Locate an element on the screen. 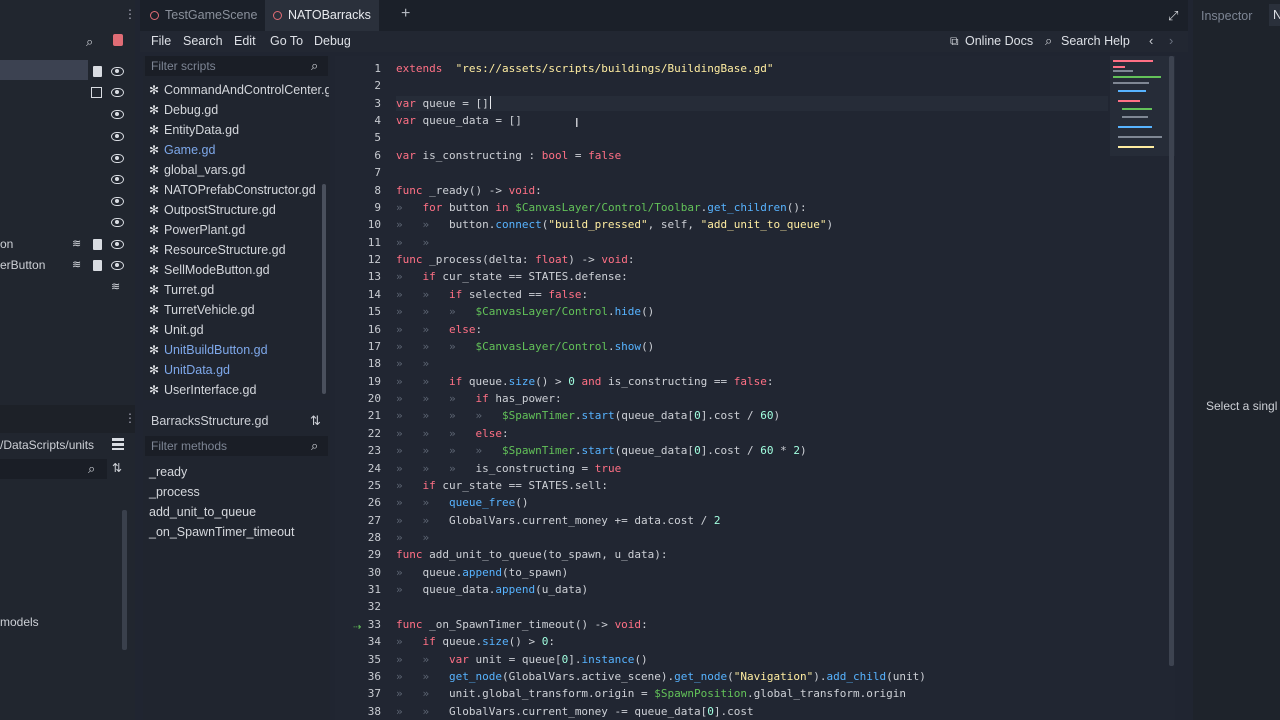  filter-scripts-input: Filter scripts ⌕ is located at coordinates (236, 66).